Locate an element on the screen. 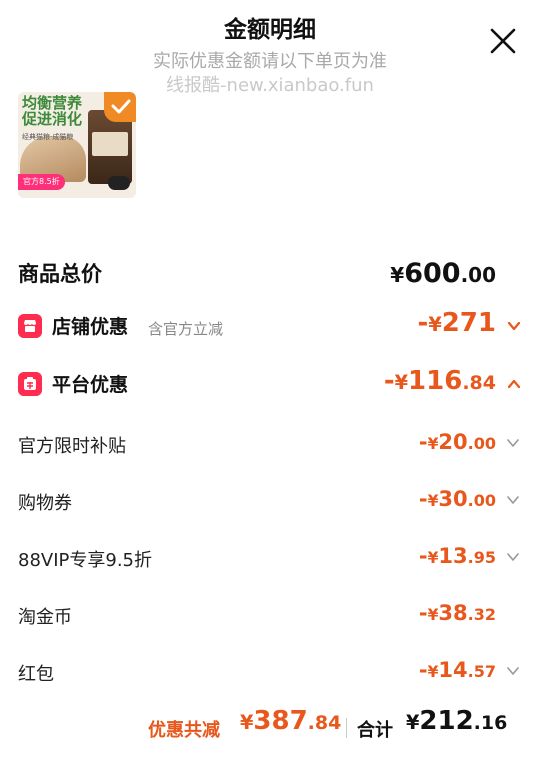  discount-item-amount: -¥30.00 is located at coordinates (457, 499).